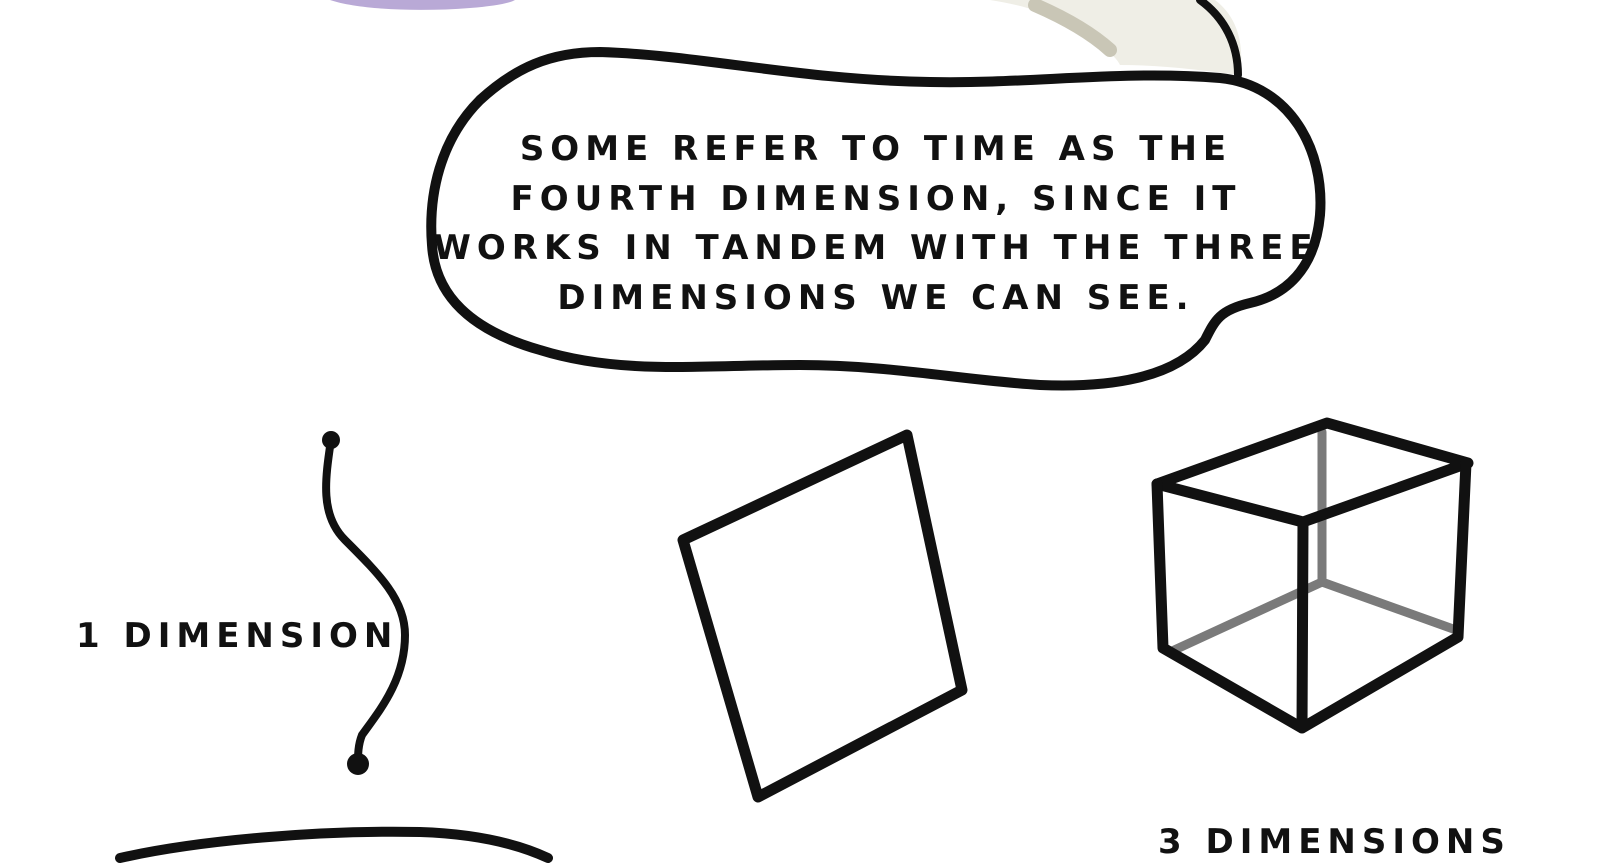 This screenshot has height=867, width=1600. I want to click on three-dimensions-label: 3 Dimensions, so click(1334, 842).